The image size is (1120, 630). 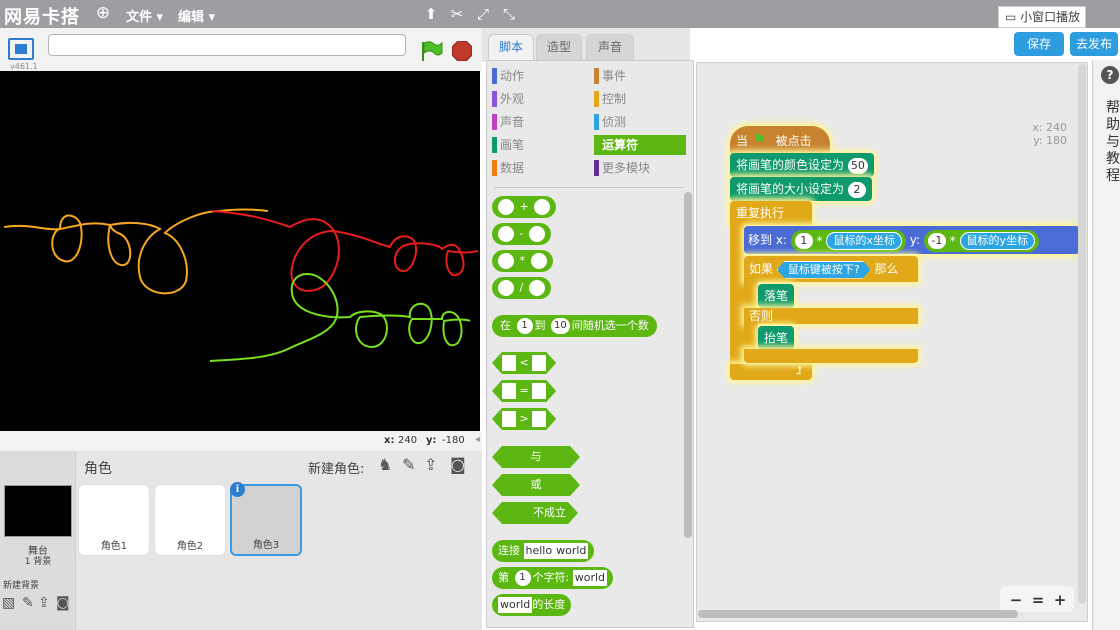 I want to click on tab-costumes: 造型, so click(x=559, y=47).